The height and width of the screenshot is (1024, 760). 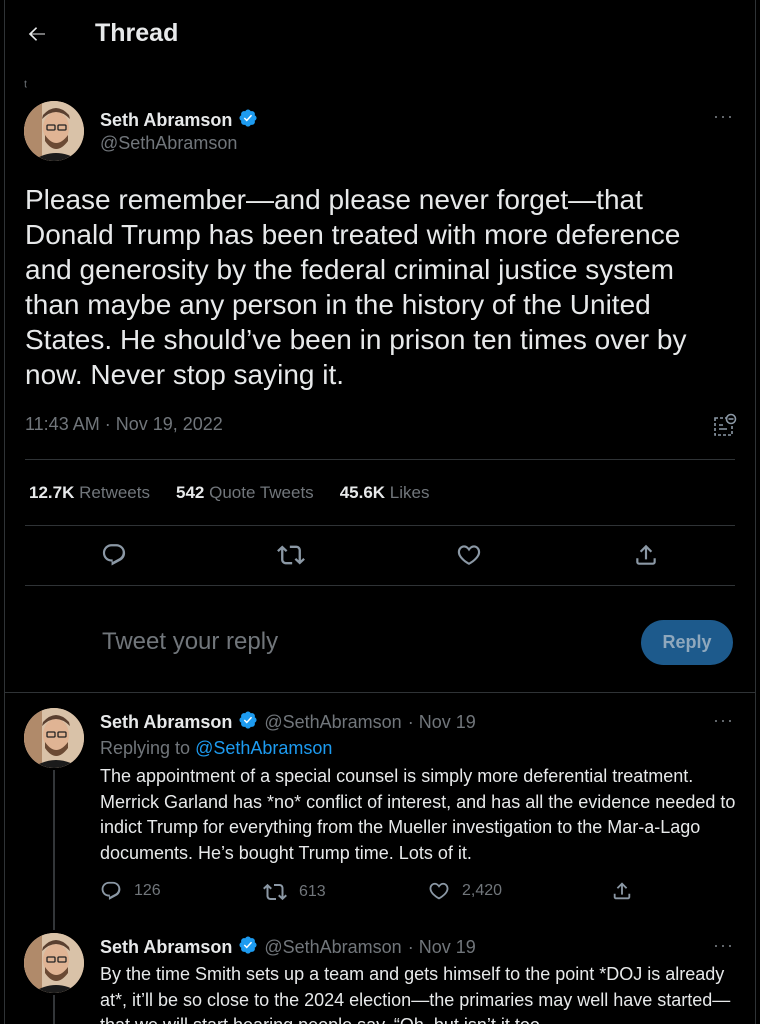 What do you see at coordinates (725, 426) in the screenshot?
I see `analytics-icon` at bounding box center [725, 426].